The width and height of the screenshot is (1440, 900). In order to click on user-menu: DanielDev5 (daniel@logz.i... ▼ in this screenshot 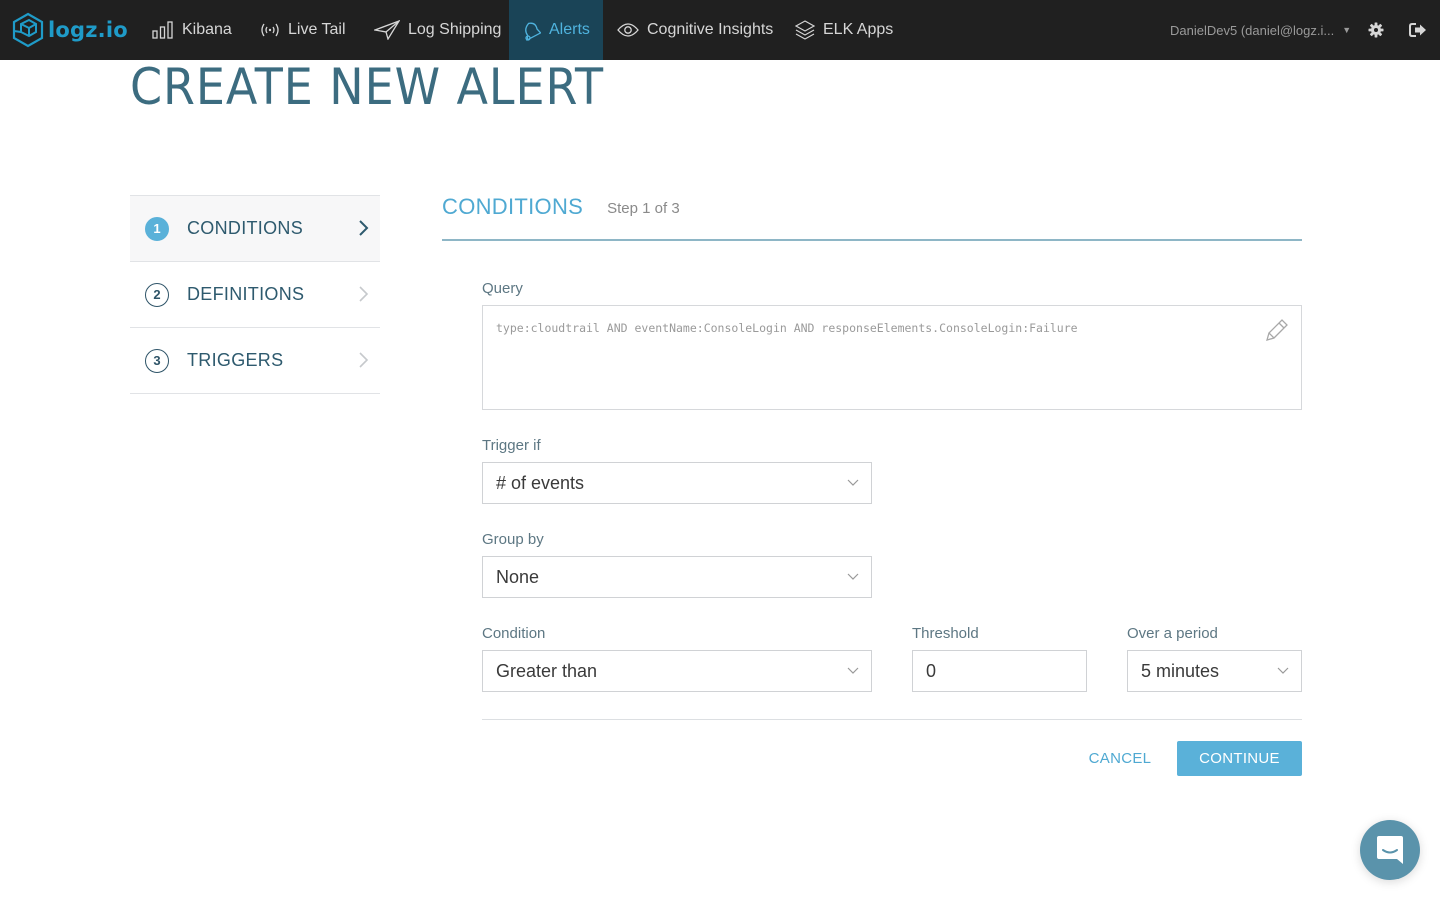, I will do `click(1260, 30)`.